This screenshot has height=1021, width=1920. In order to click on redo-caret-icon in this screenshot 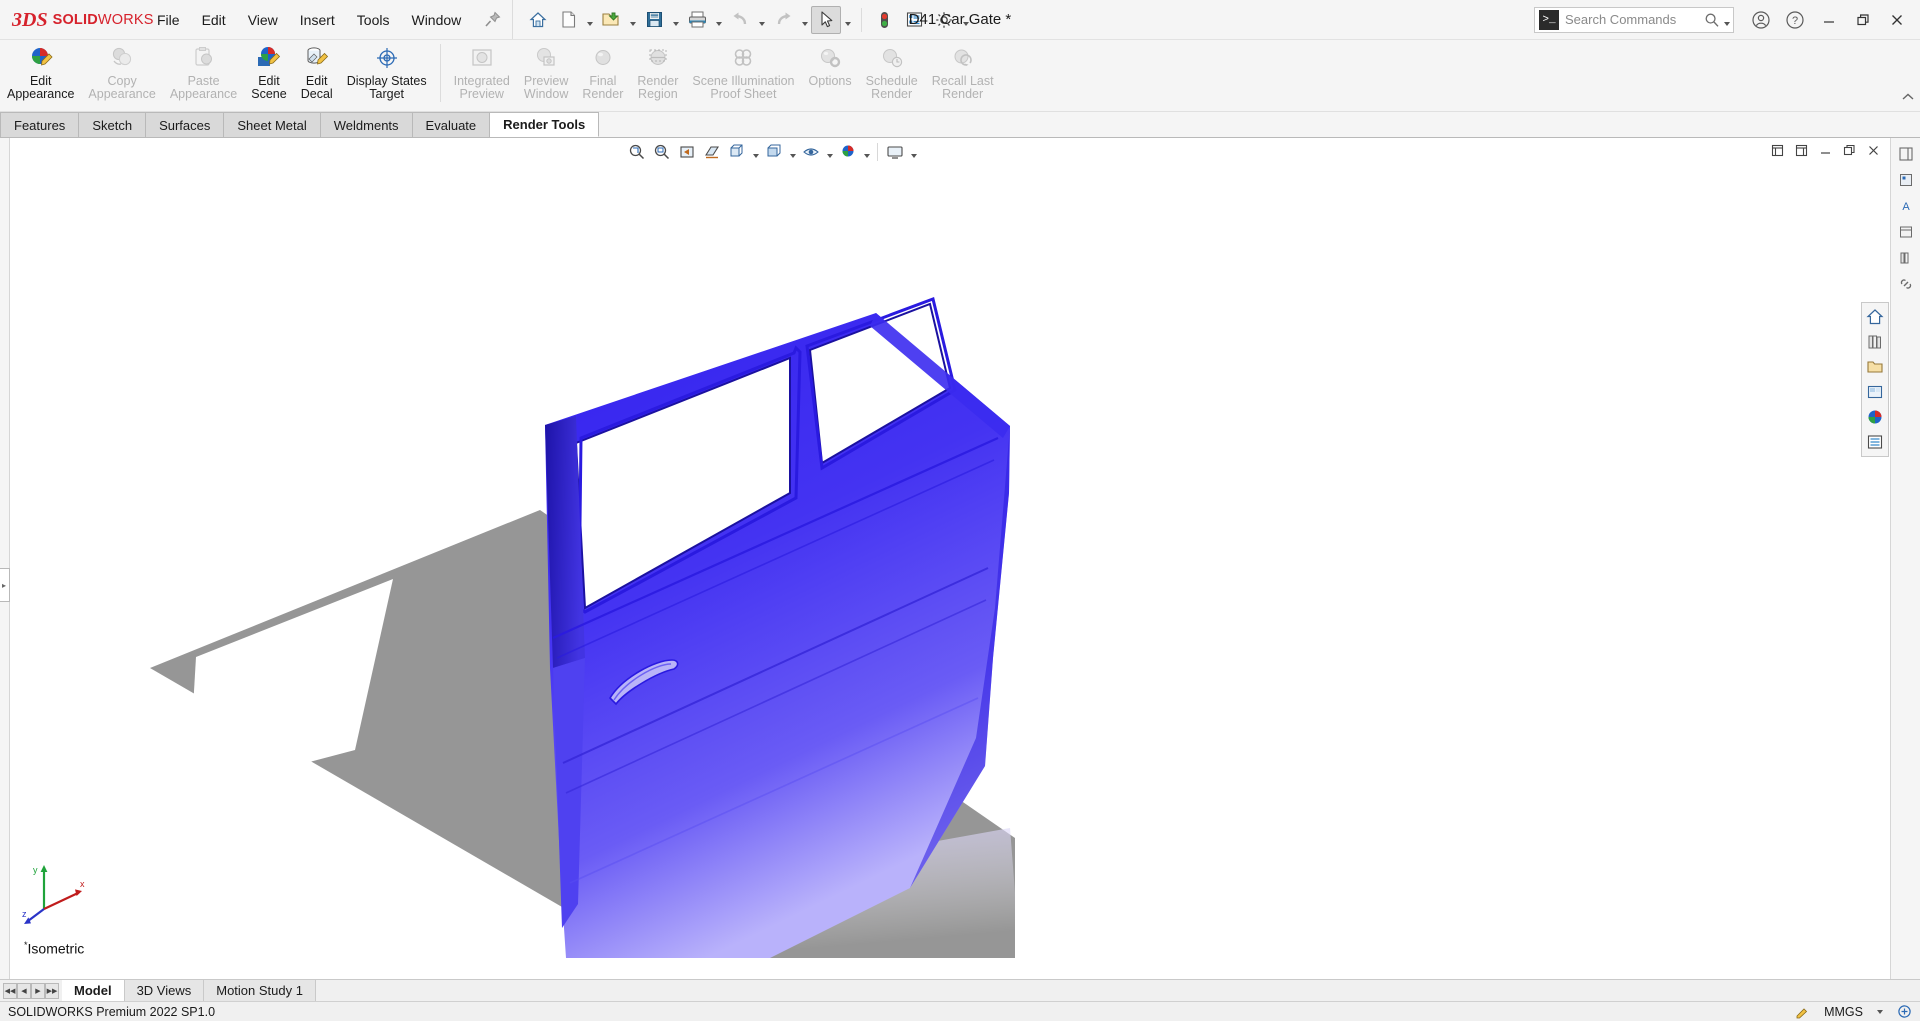, I will do `click(804, 20)`.